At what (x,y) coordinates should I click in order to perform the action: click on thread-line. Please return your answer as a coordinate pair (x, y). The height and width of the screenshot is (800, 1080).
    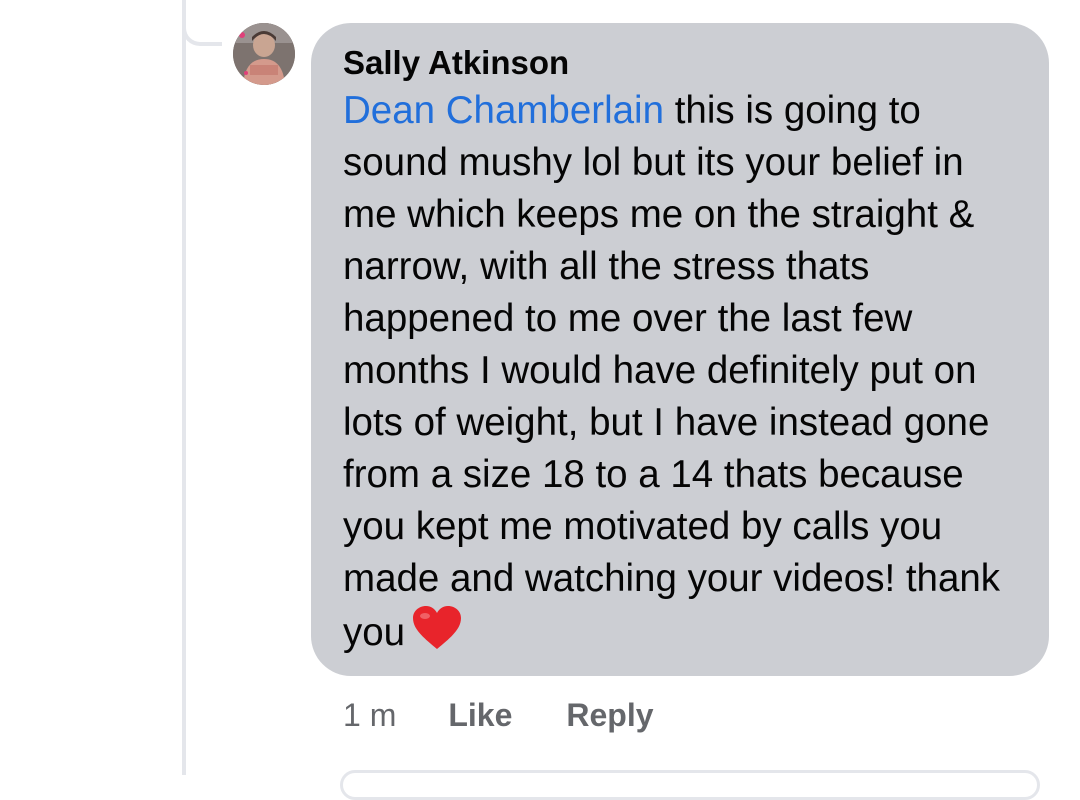
    Looking at the image, I should click on (184, 387).